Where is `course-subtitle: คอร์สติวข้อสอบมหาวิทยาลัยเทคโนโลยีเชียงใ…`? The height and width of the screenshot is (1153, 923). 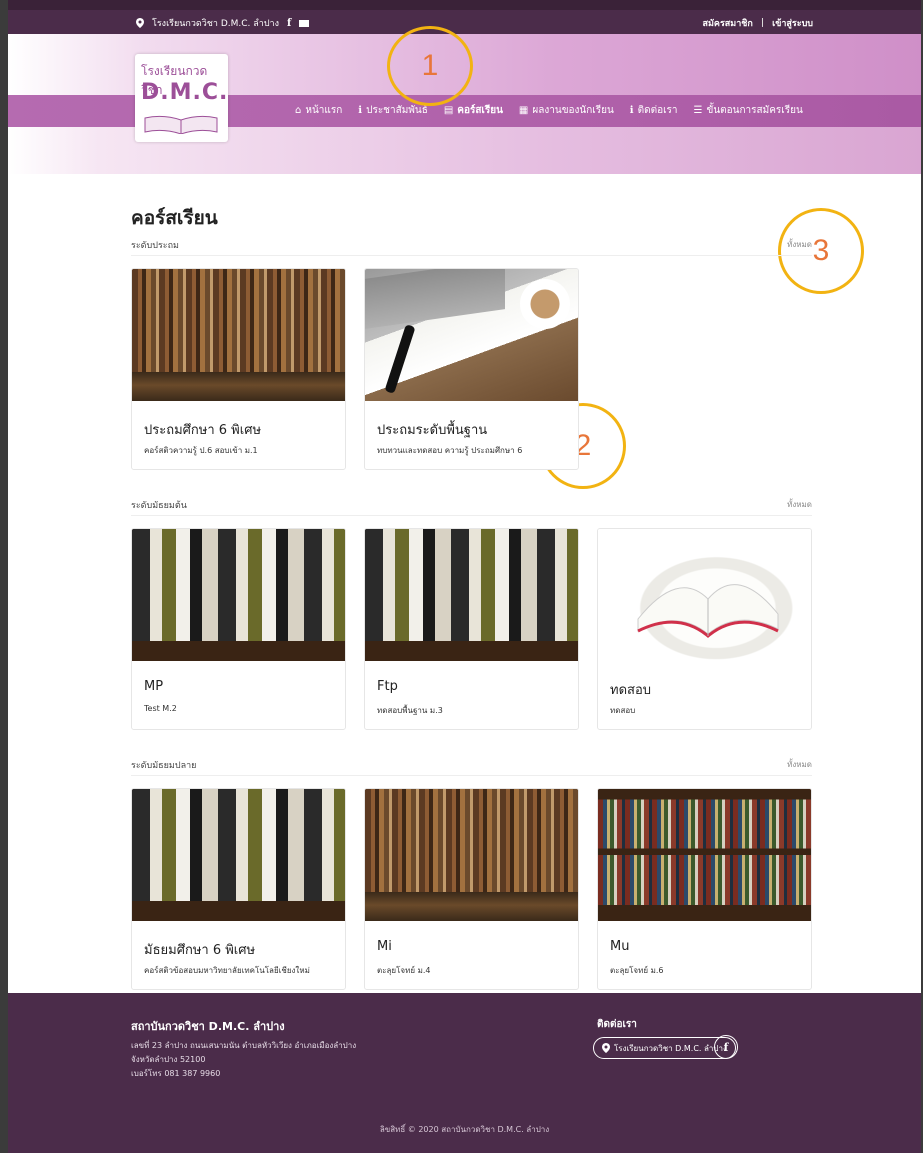 course-subtitle: คอร์สติวข้อสอบมหาวิทยาลัยเทคโนโลยีเชียงใ… is located at coordinates (227, 970).